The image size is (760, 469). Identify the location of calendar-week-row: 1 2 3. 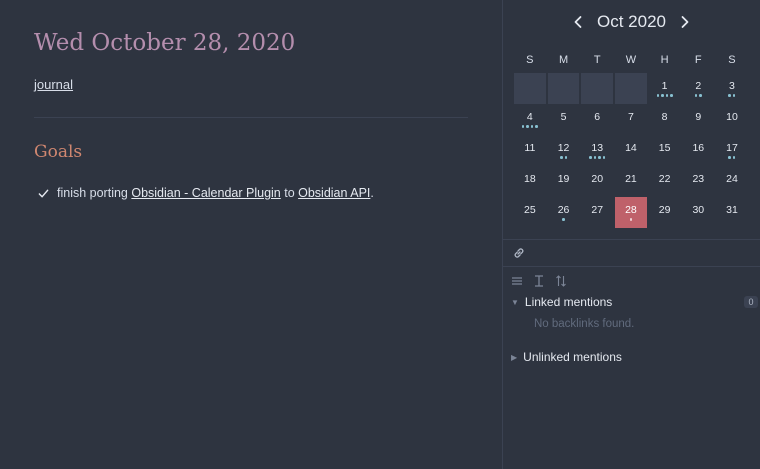
(631, 88).